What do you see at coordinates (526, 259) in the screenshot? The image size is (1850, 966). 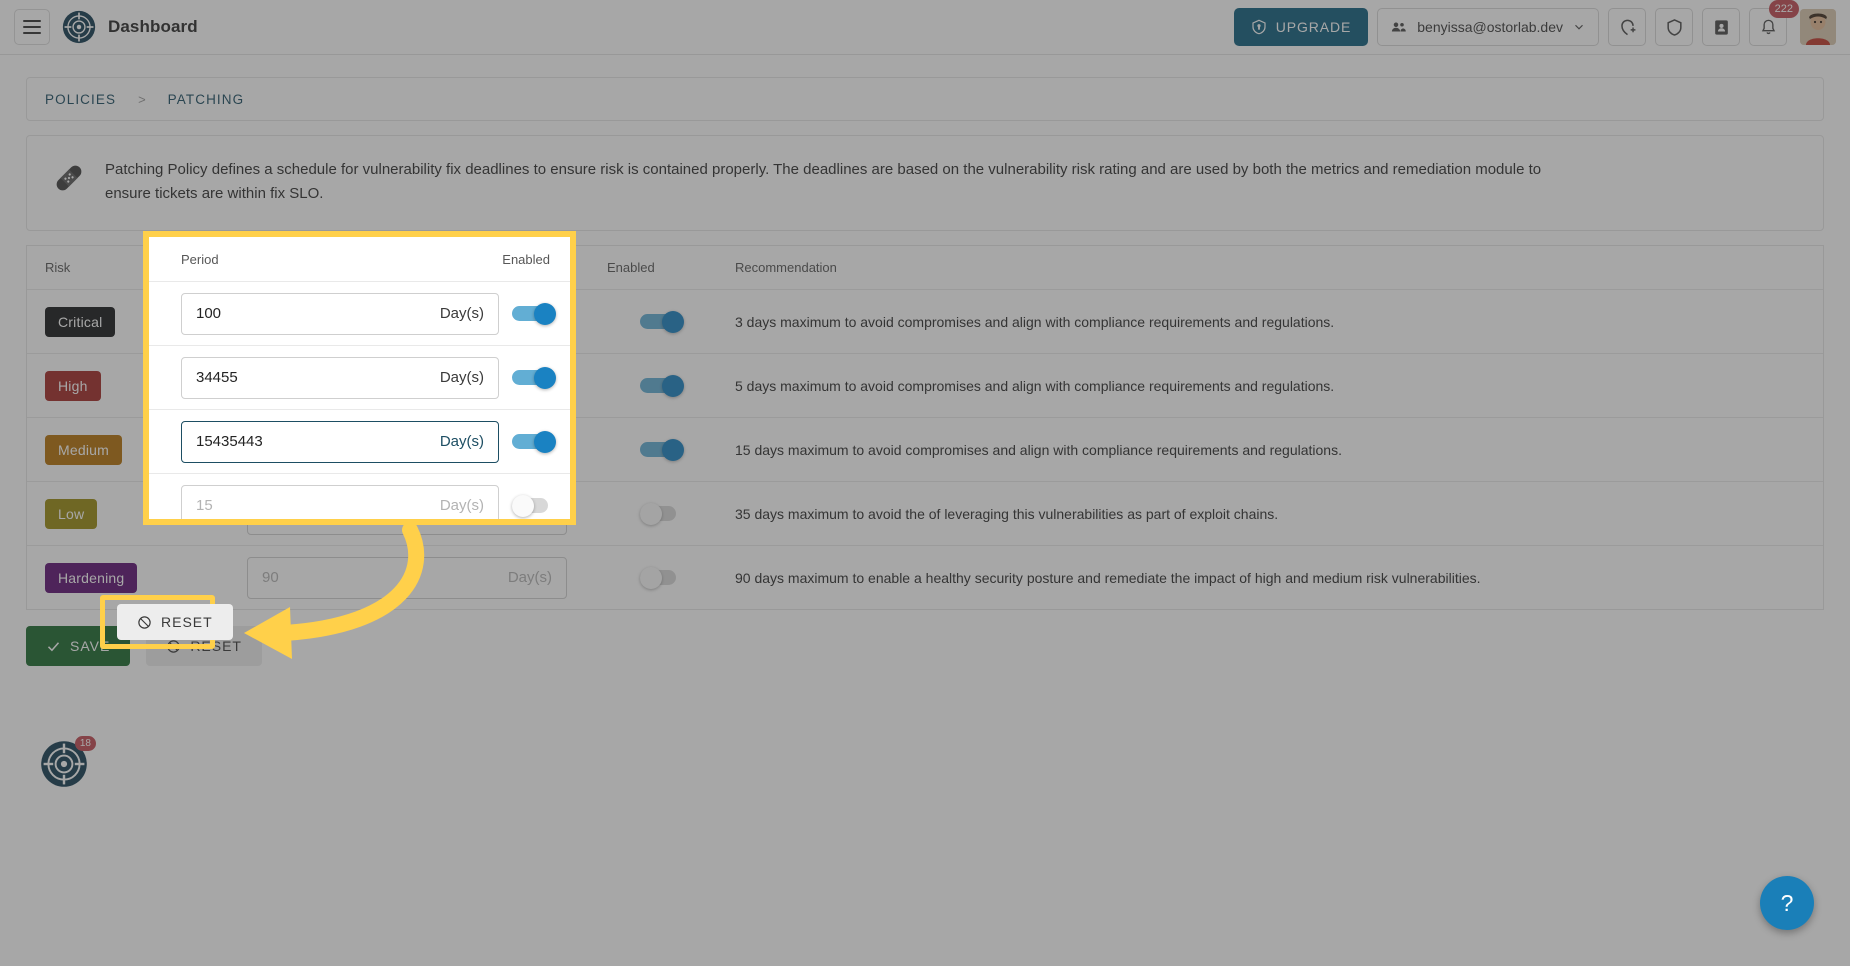 I see `highlight-header-enabled: Enabled` at bounding box center [526, 259].